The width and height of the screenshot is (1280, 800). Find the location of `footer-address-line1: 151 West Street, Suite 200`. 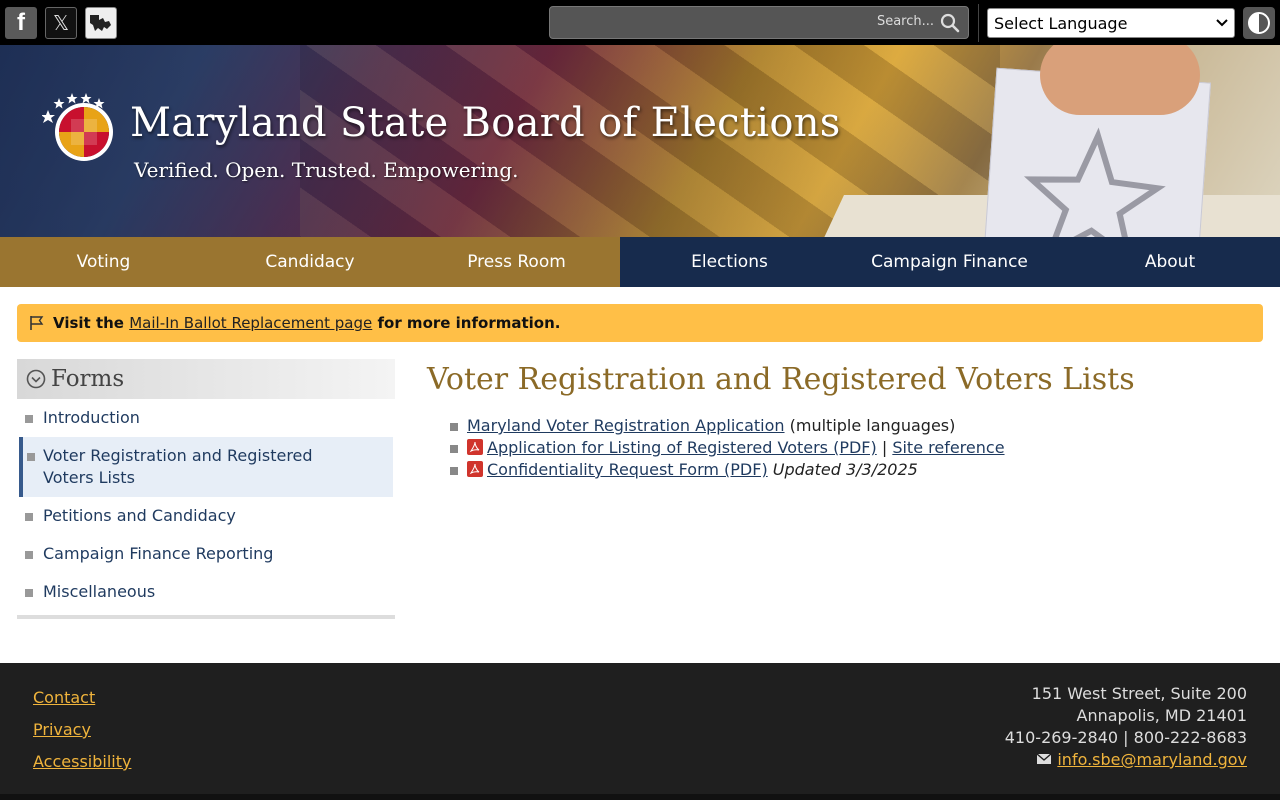

footer-address-line1: 151 West Street, Suite 200 is located at coordinates (1139, 693).